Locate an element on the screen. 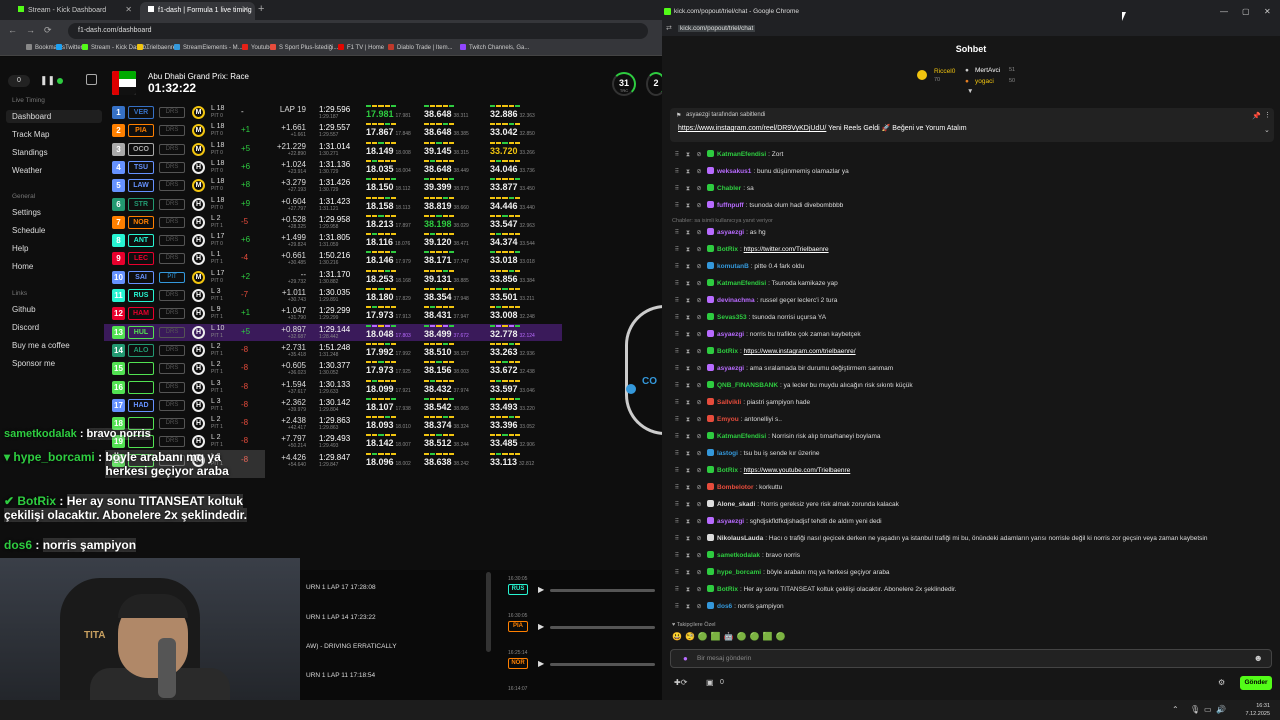 The height and width of the screenshot is (720, 1280). close-tab-icon: ✕ is located at coordinates (245, 9).